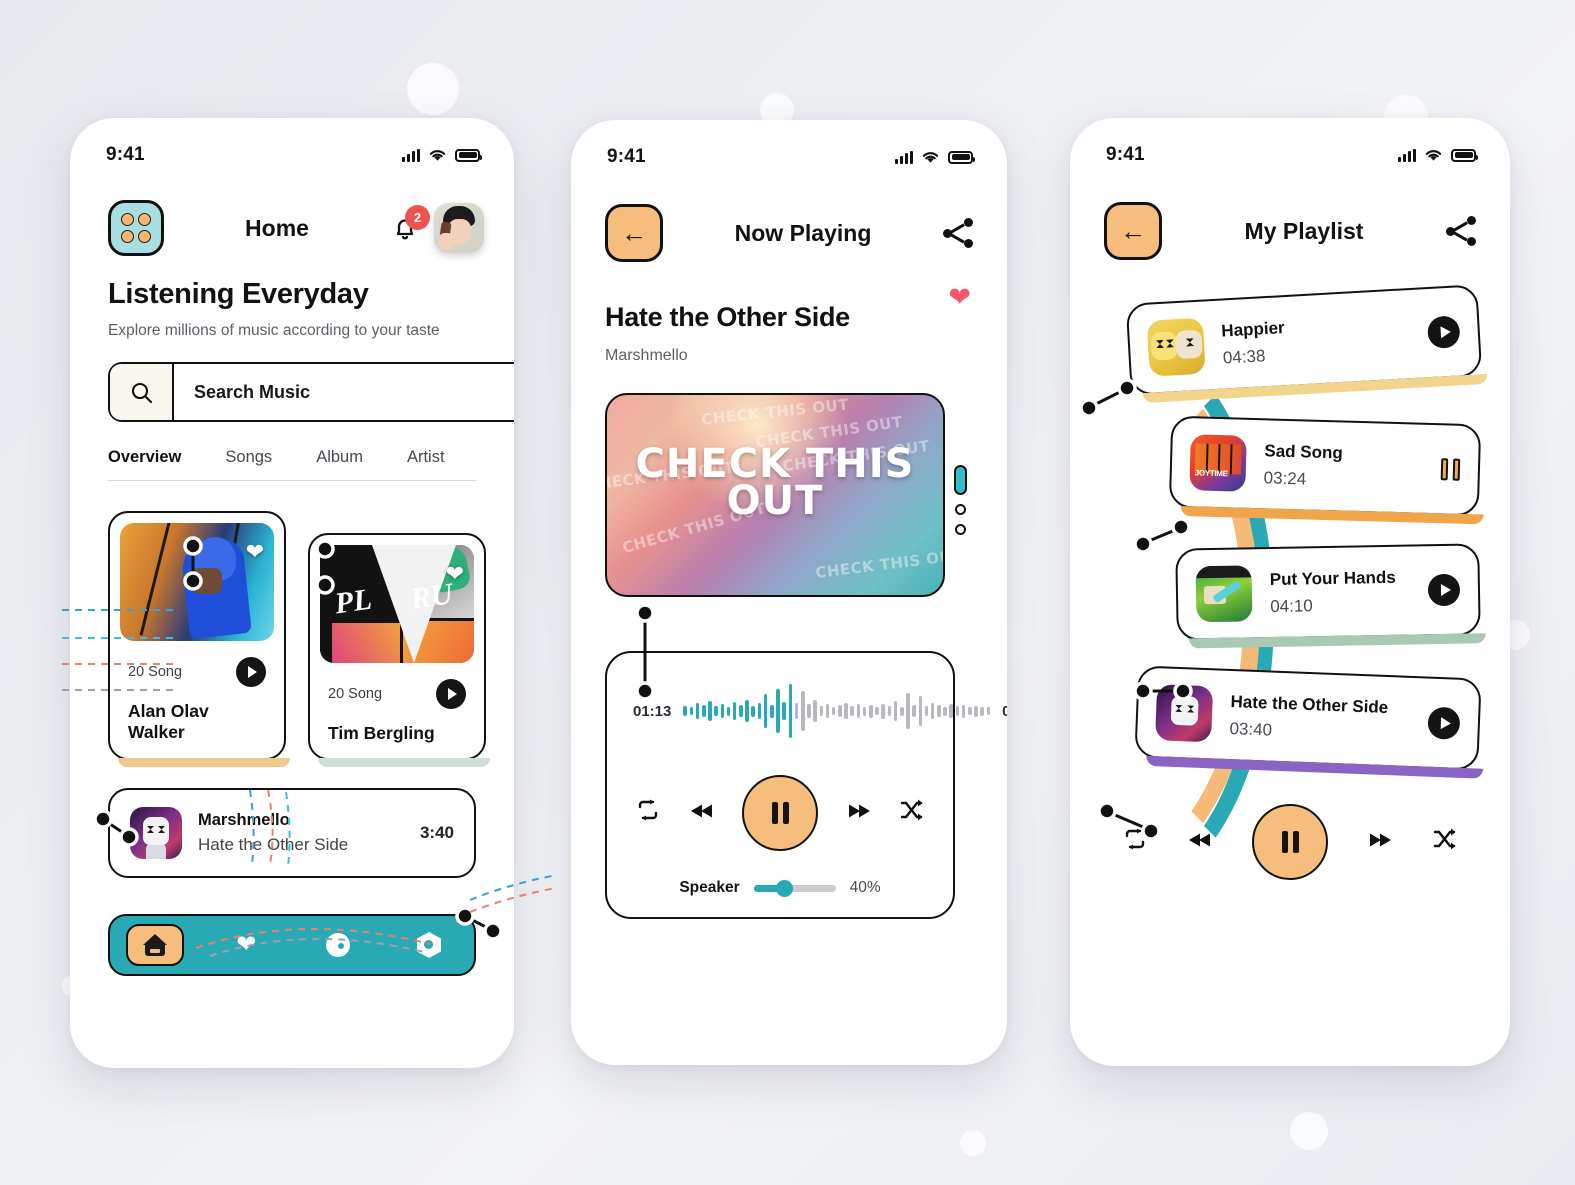 Image resolution: width=1575 pixels, height=1185 pixels. Describe the element at coordinates (652, 711) in the screenshot. I see `current-time: 01:13` at that location.